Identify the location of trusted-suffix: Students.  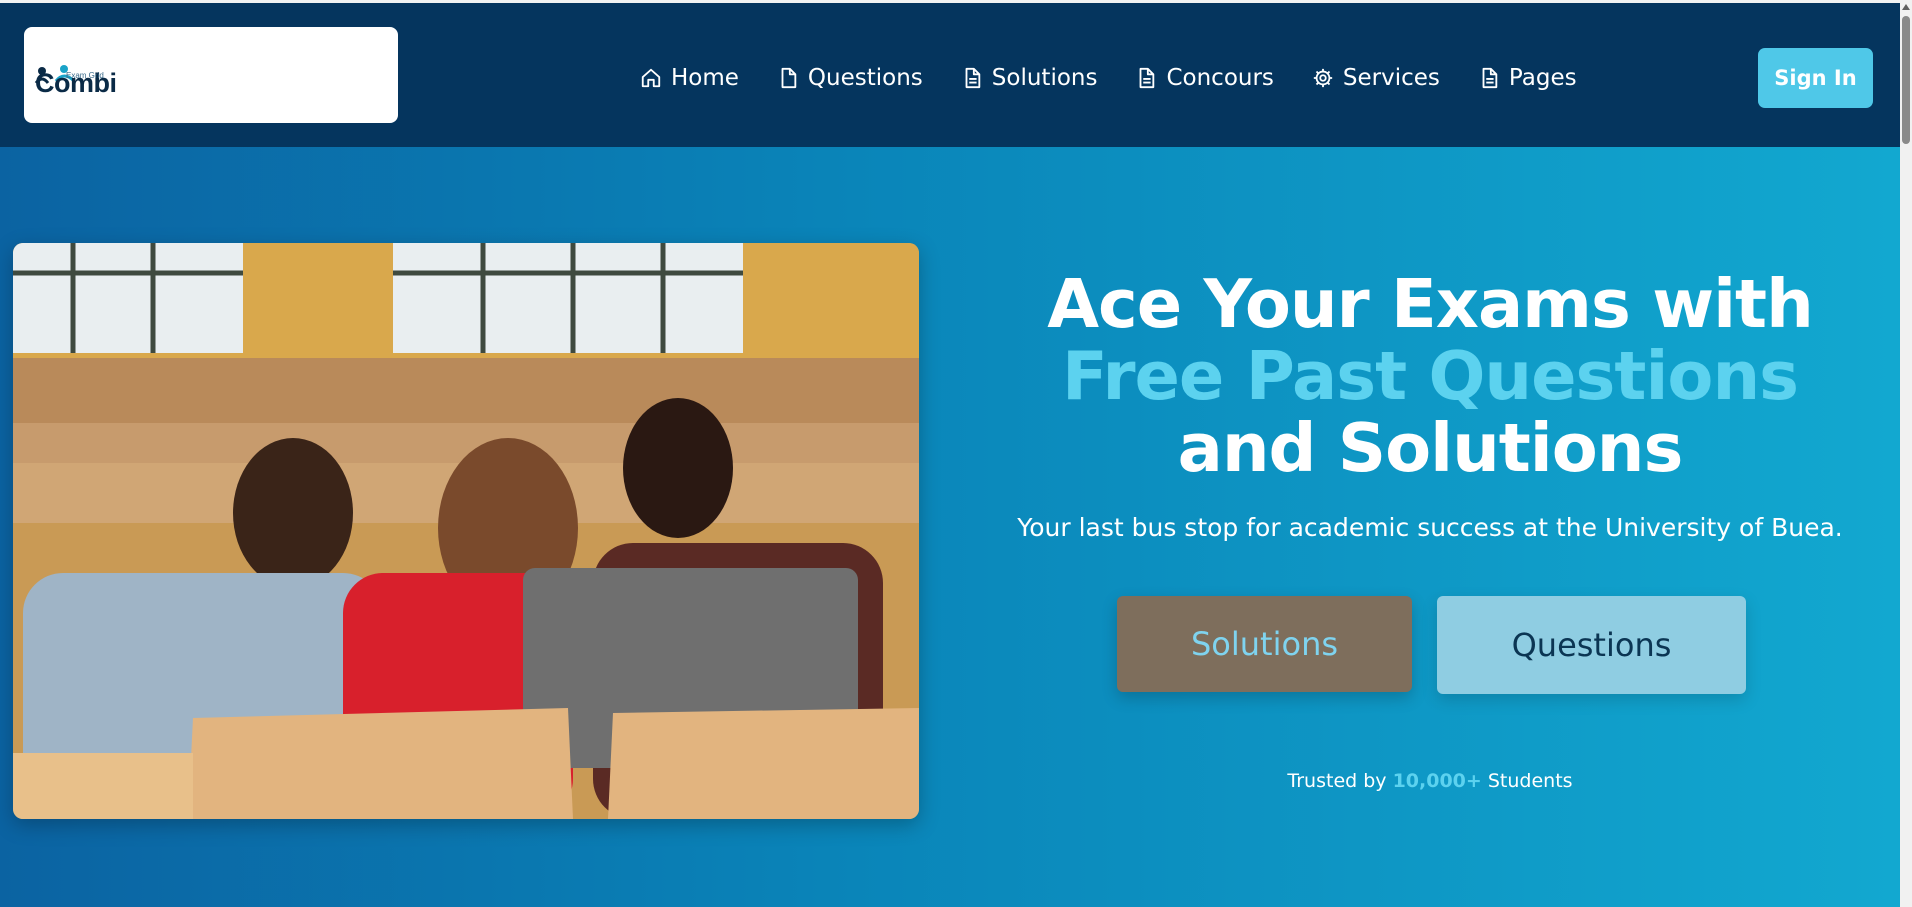
(1527, 781).